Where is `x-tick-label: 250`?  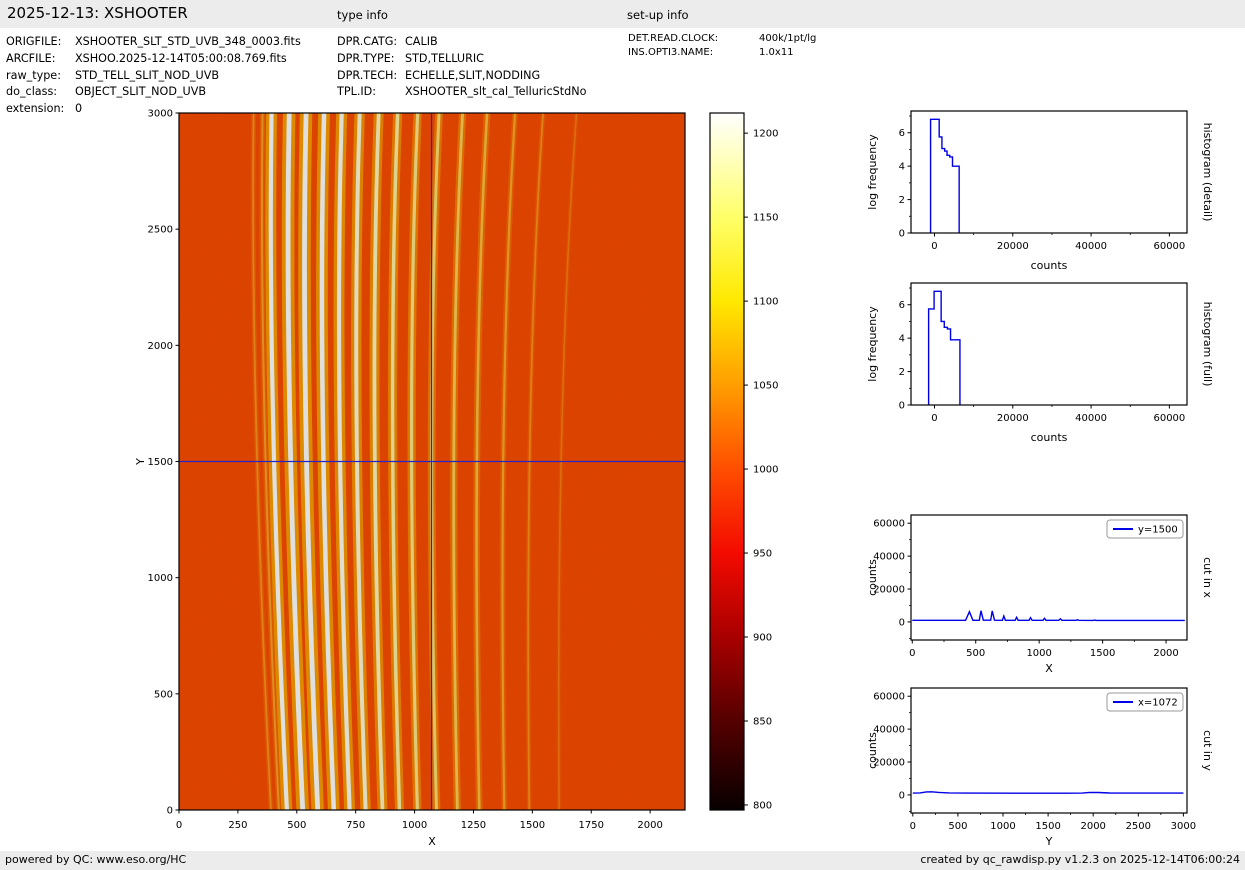 x-tick-label: 250 is located at coordinates (237, 825).